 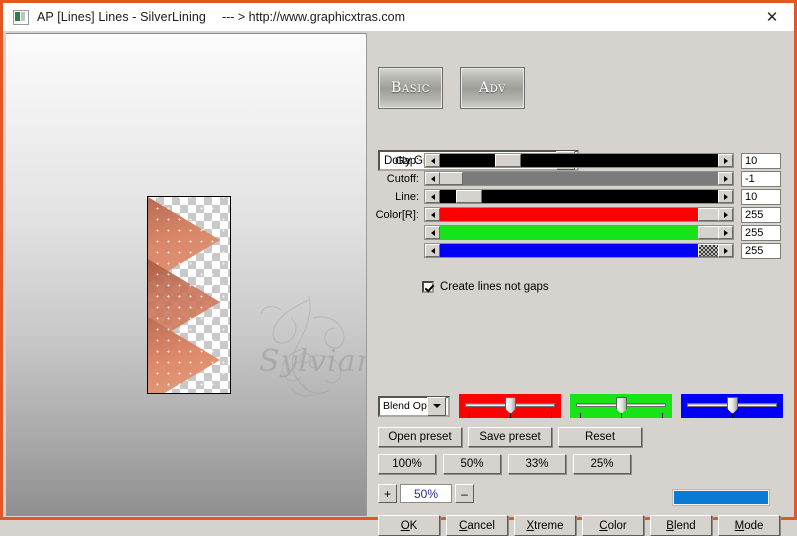 I want to click on slider-label-0: Gap:, so click(x=407, y=160).